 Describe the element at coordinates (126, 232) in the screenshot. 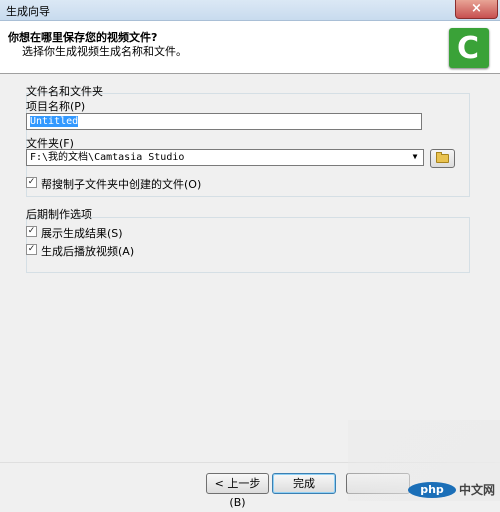

I see `show-results-checkbox-row: ✓ 展示生成结果(S)` at that location.